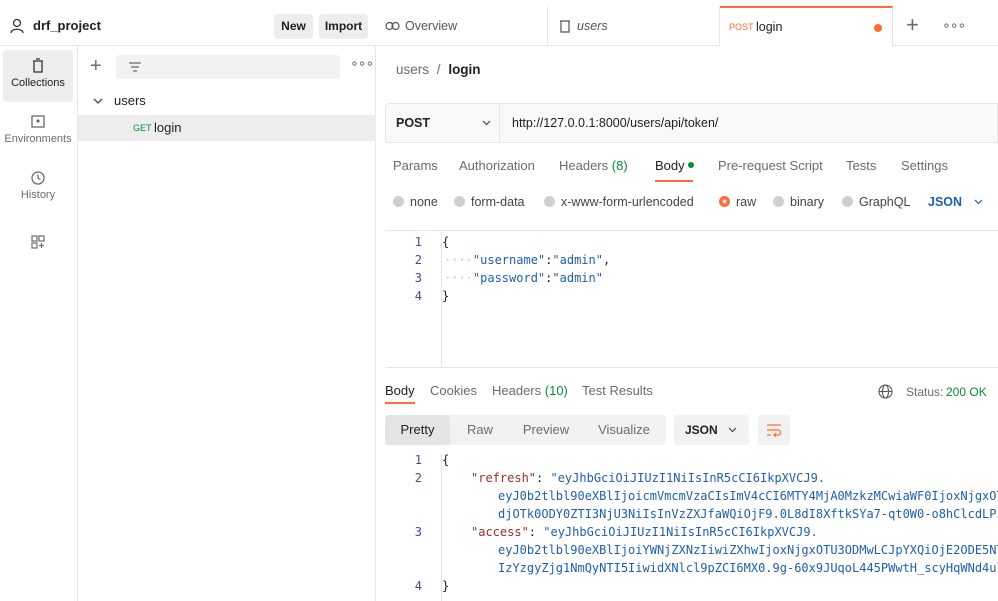 The image size is (998, 601). What do you see at coordinates (634, 26) in the screenshot?
I see `tab-users: users` at bounding box center [634, 26].